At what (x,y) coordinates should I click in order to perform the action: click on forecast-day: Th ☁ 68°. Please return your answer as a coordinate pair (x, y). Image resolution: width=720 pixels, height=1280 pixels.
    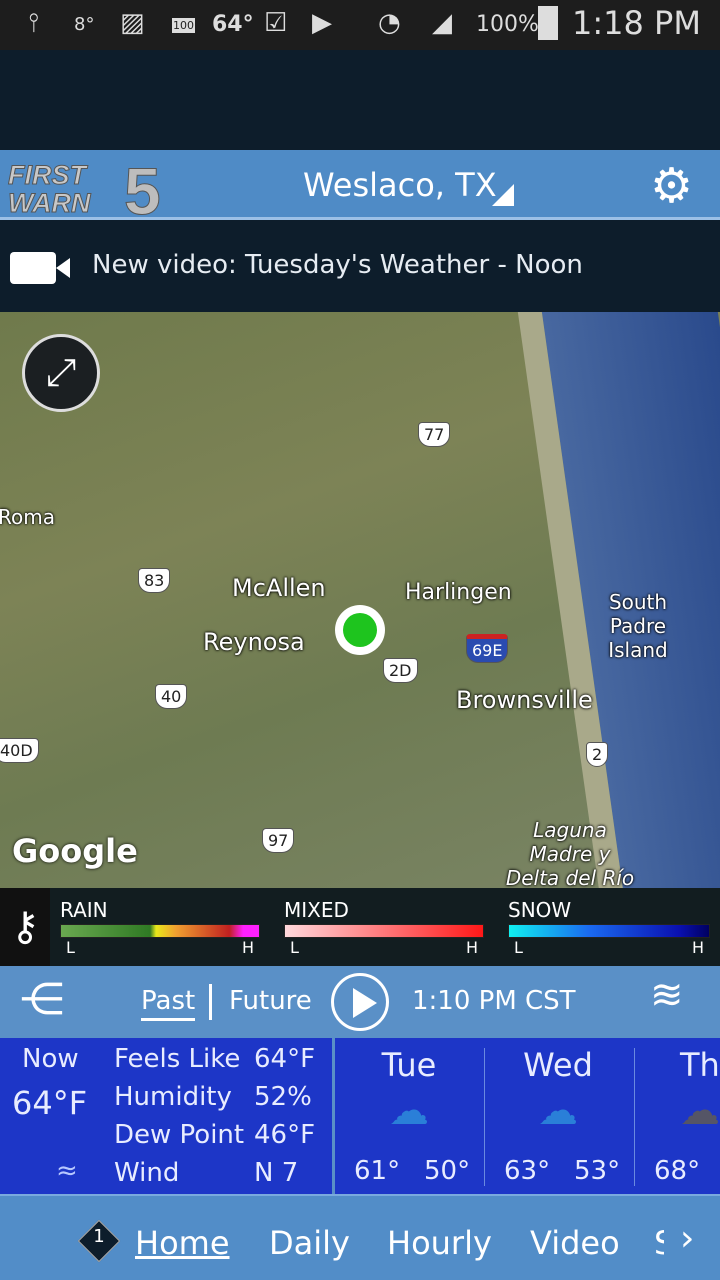
    Looking at the image, I should click on (680, 1117).